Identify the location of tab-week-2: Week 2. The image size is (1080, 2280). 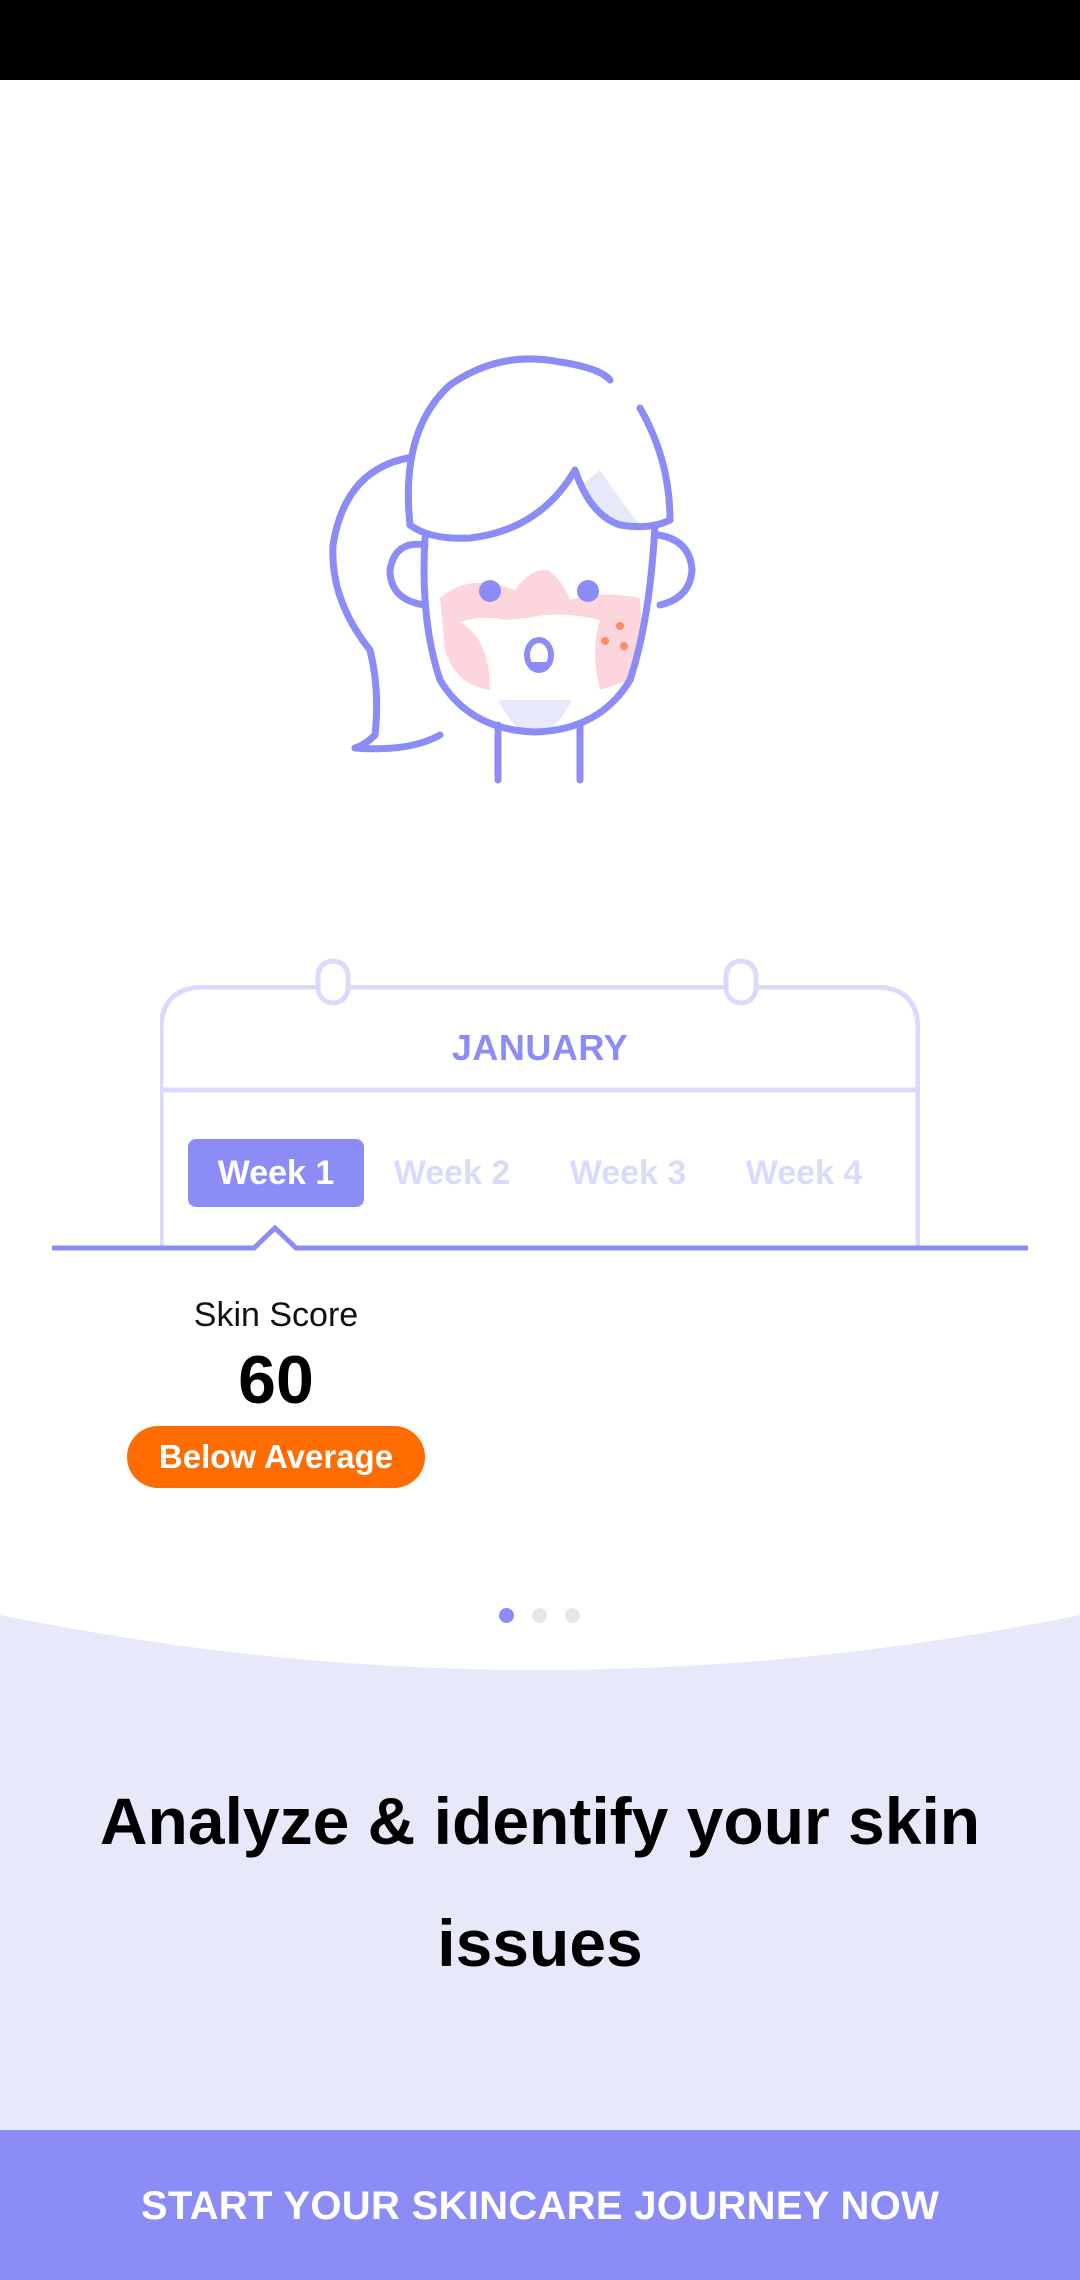
(452, 1173).